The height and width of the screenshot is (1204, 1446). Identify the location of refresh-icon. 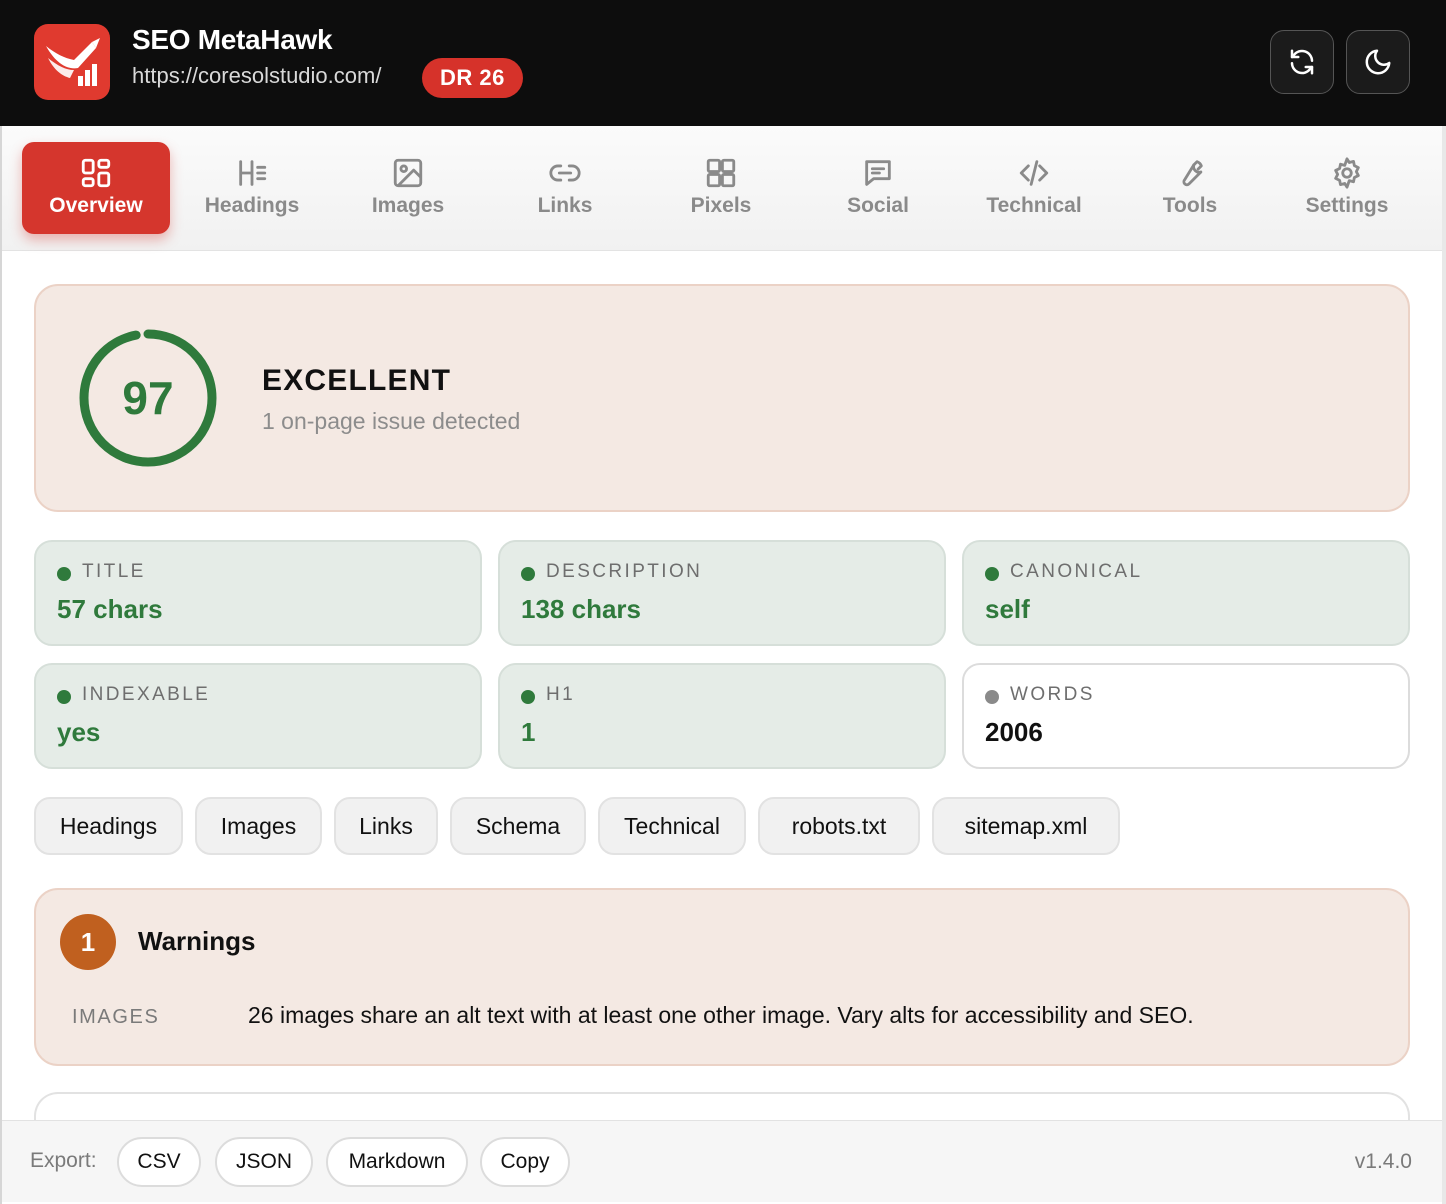
(1302, 62).